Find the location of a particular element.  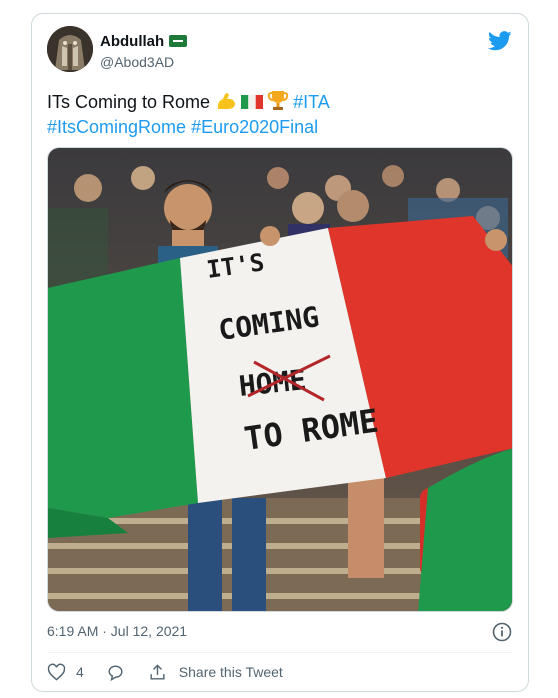

author-name: Abdullah is located at coordinates (144, 41).